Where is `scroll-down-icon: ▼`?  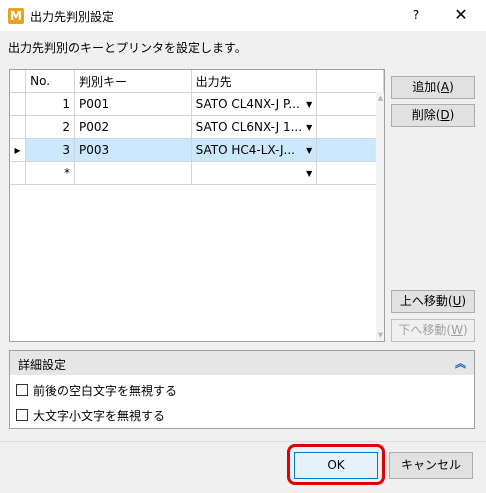
scroll-down-icon: ▼ is located at coordinates (380, 335).